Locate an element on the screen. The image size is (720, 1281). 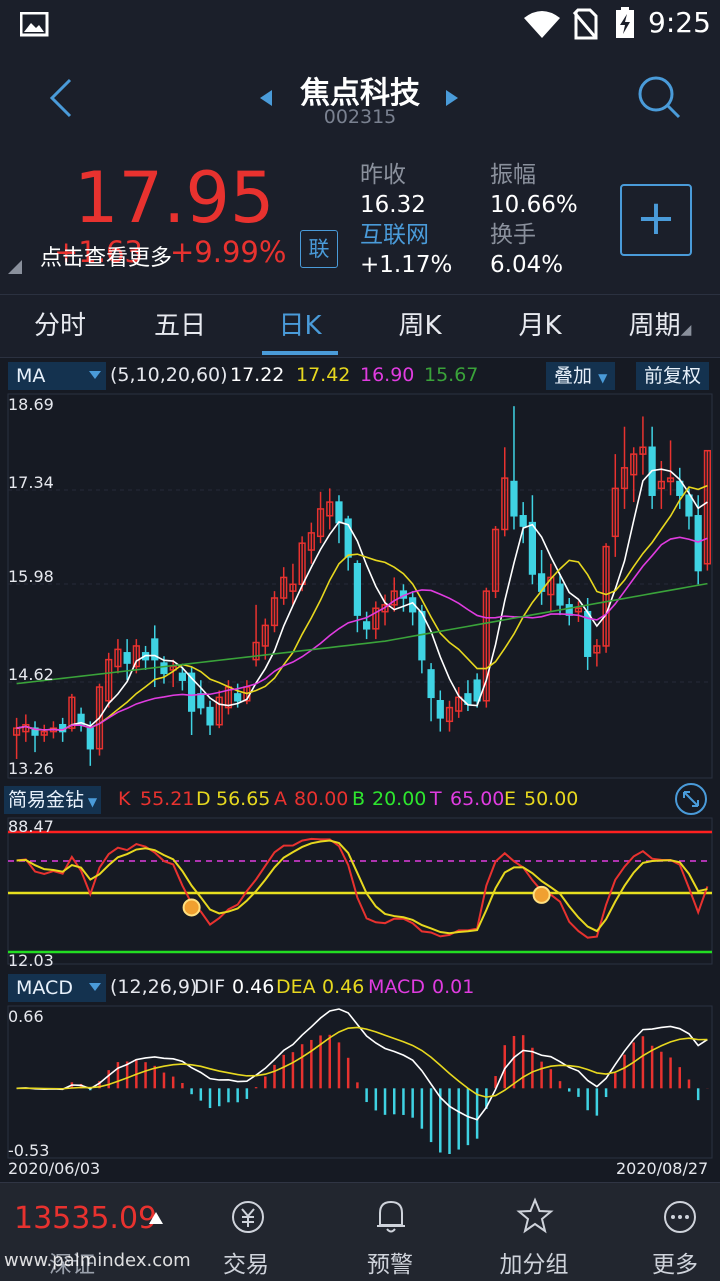
image-icon is located at coordinates (34, 24).